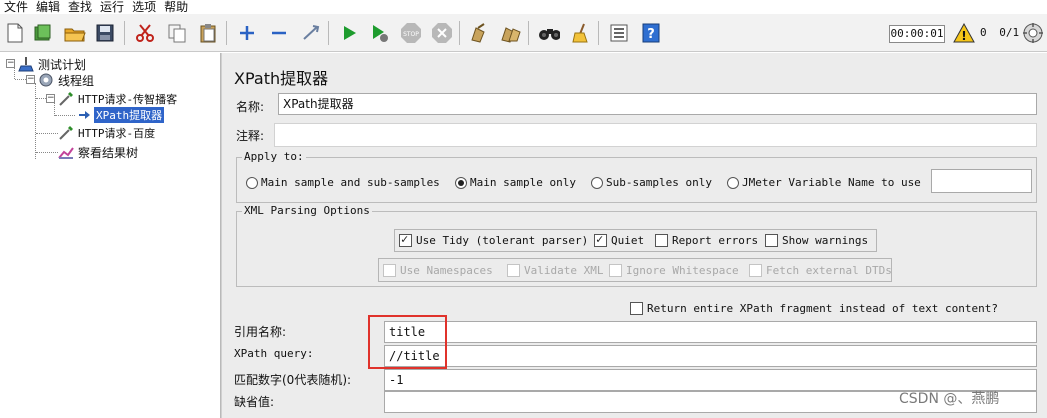  I want to click on comment-label: 注释:, so click(250, 136).